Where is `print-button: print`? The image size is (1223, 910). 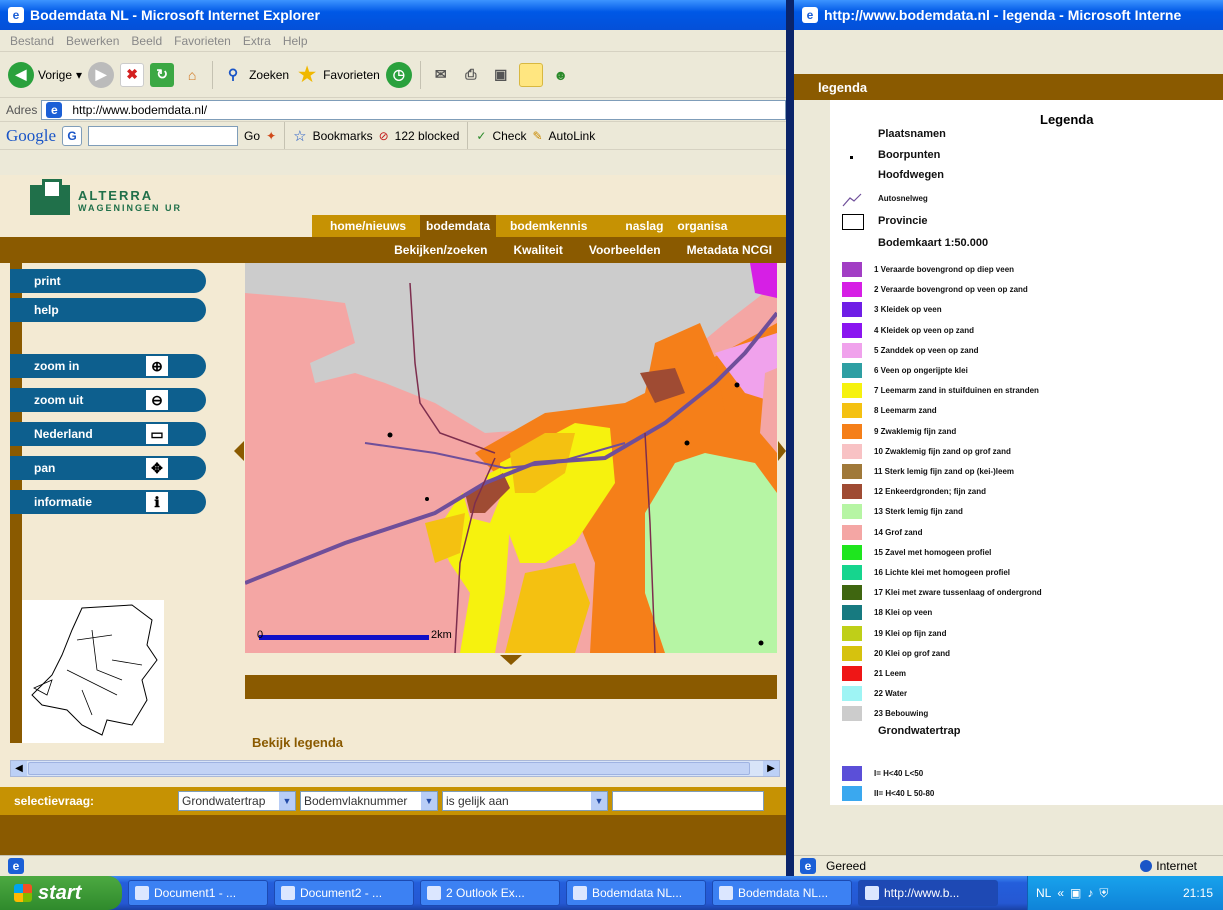 print-button: print is located at coordinates (108, 281).